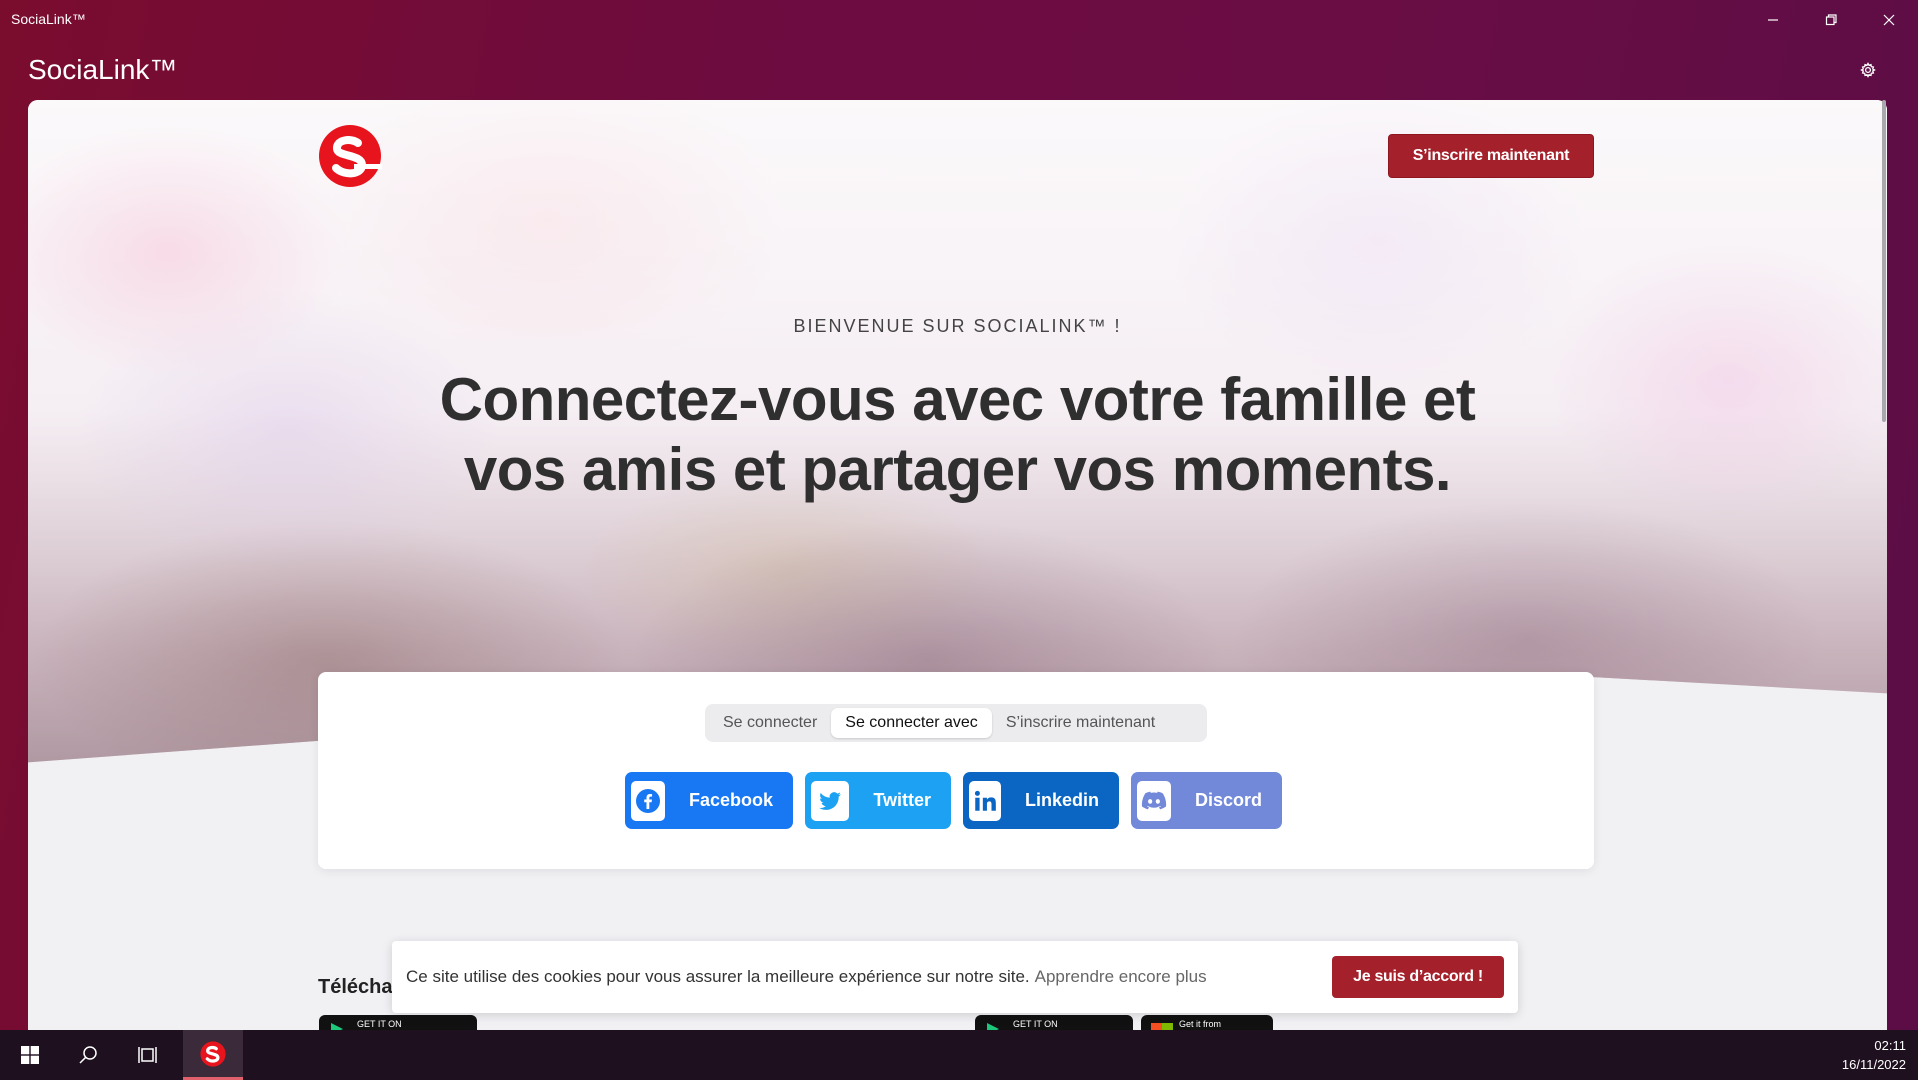 The image size is (1918, 1080). I want to click on start-button, so click(30, 1055).